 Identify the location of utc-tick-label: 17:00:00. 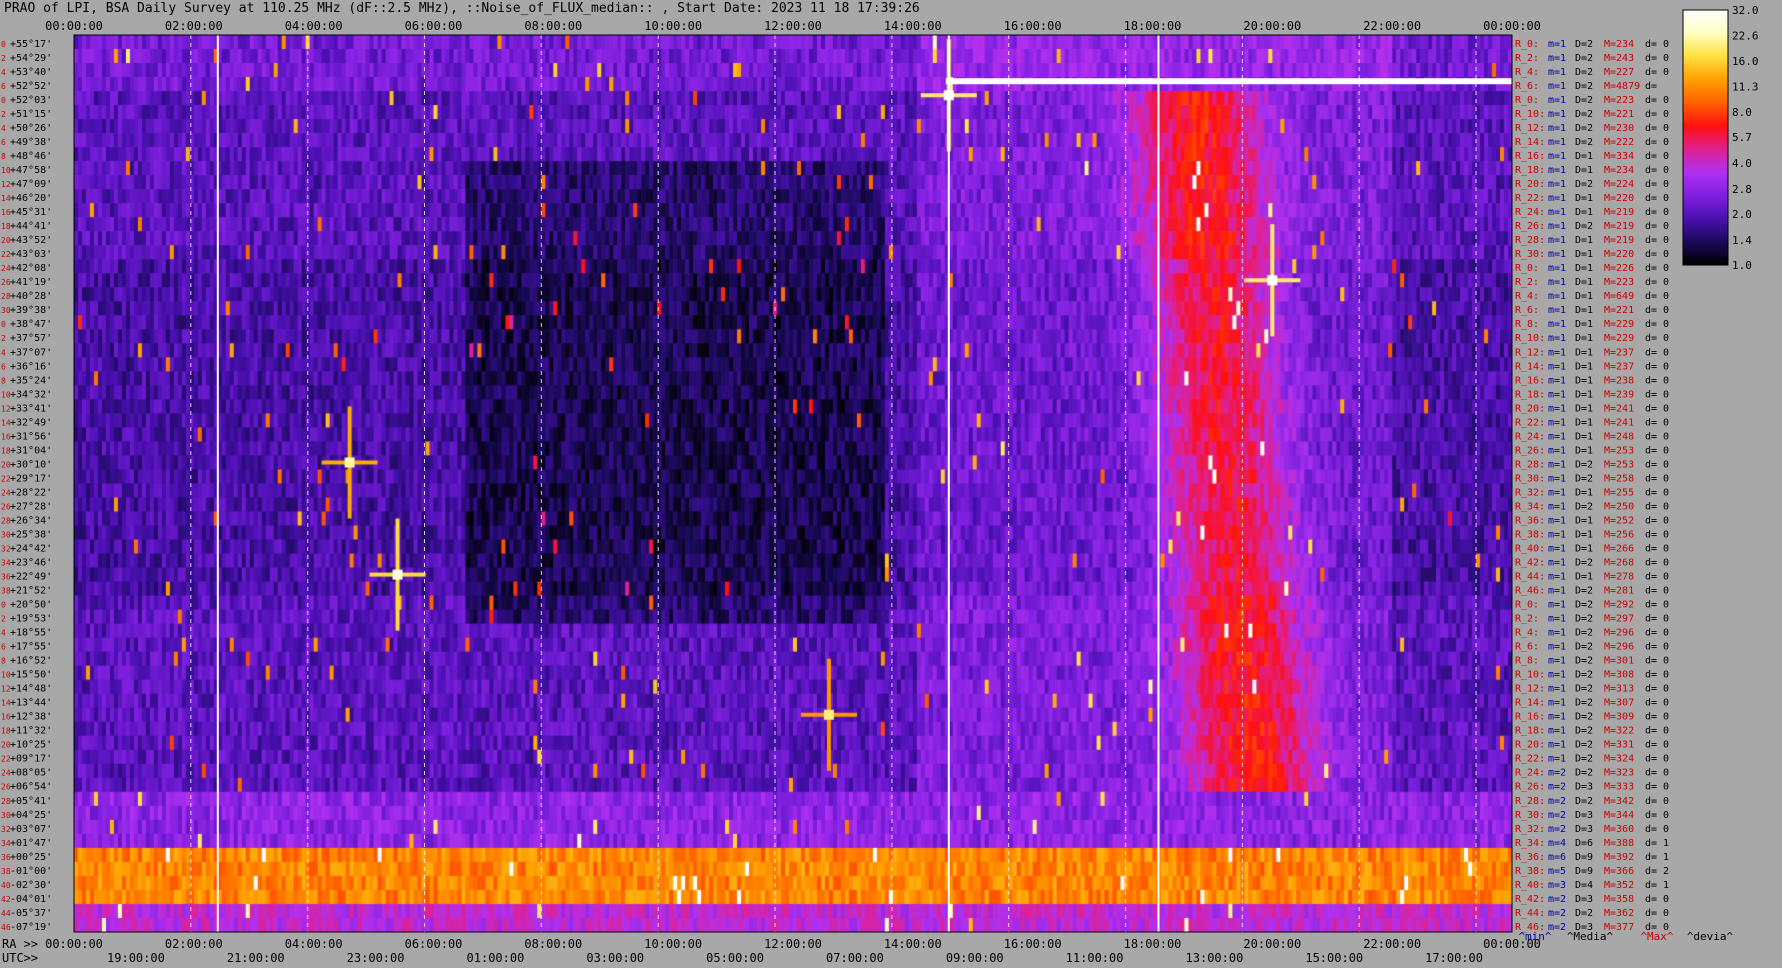
(1454, 958).